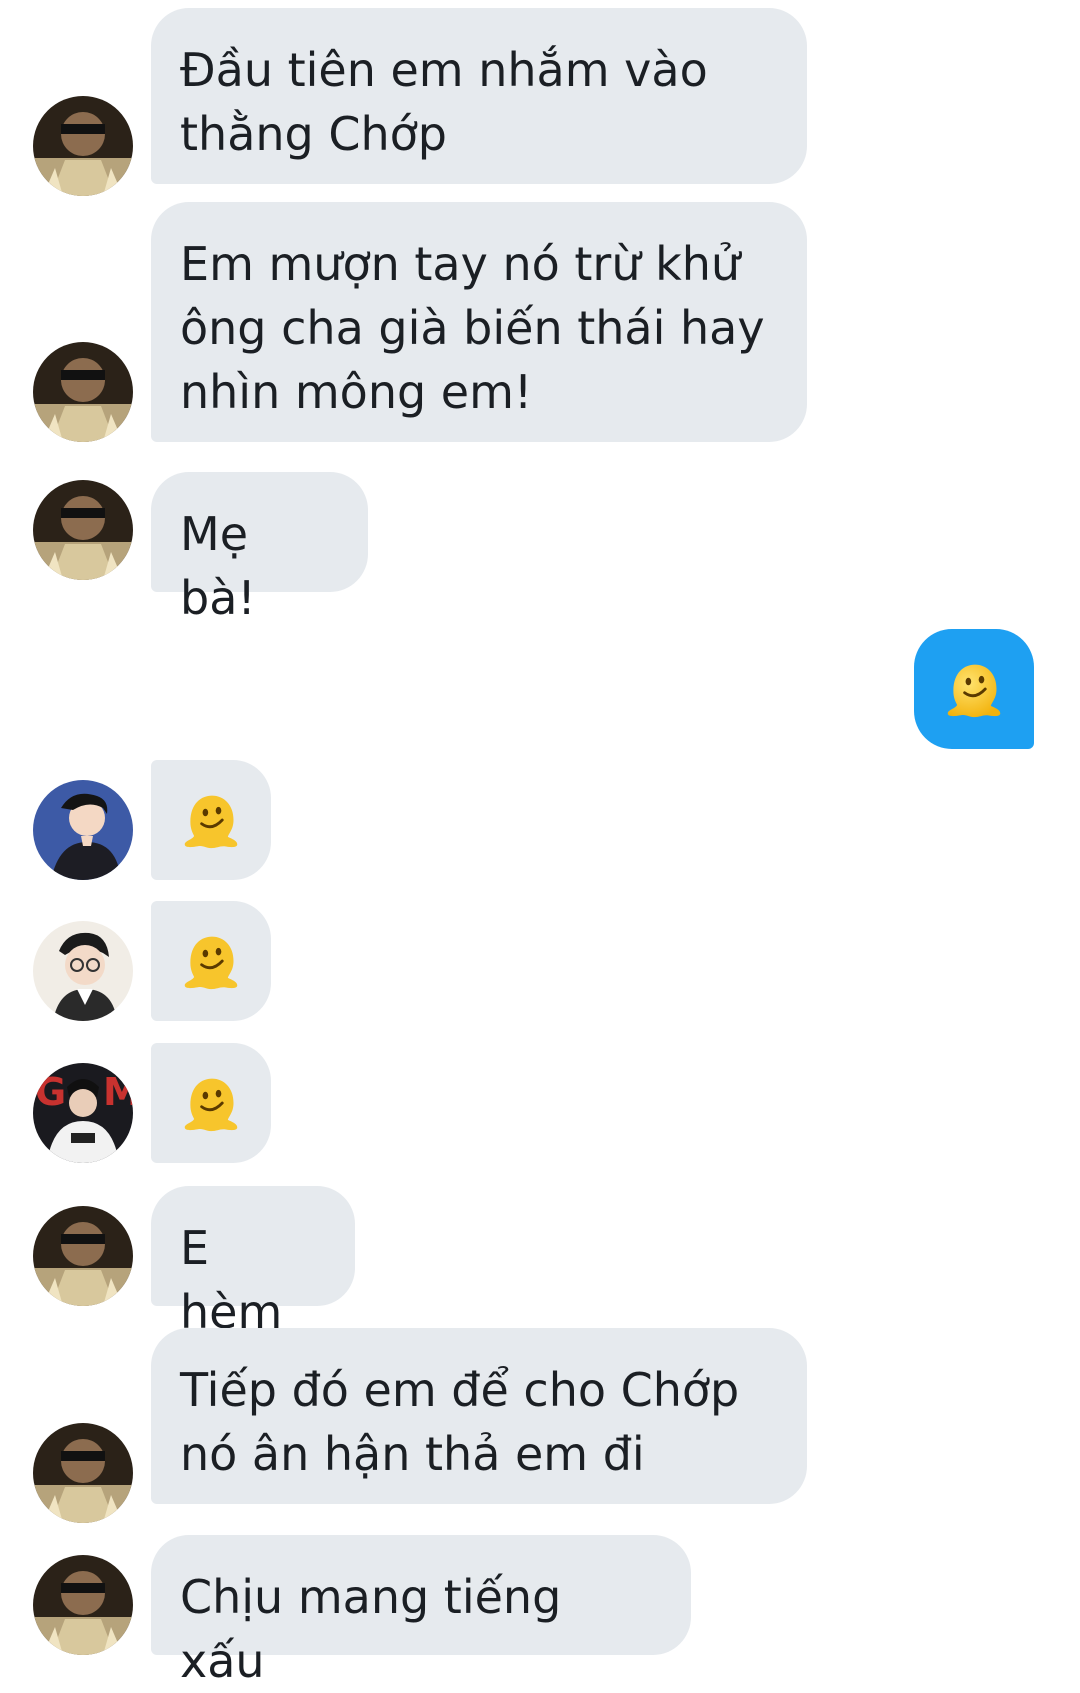  What do you see at coordinates (259, 548) in the screenshot?
I see `message-bubble: Mẹ bà!` at bounding box center [259, 548].